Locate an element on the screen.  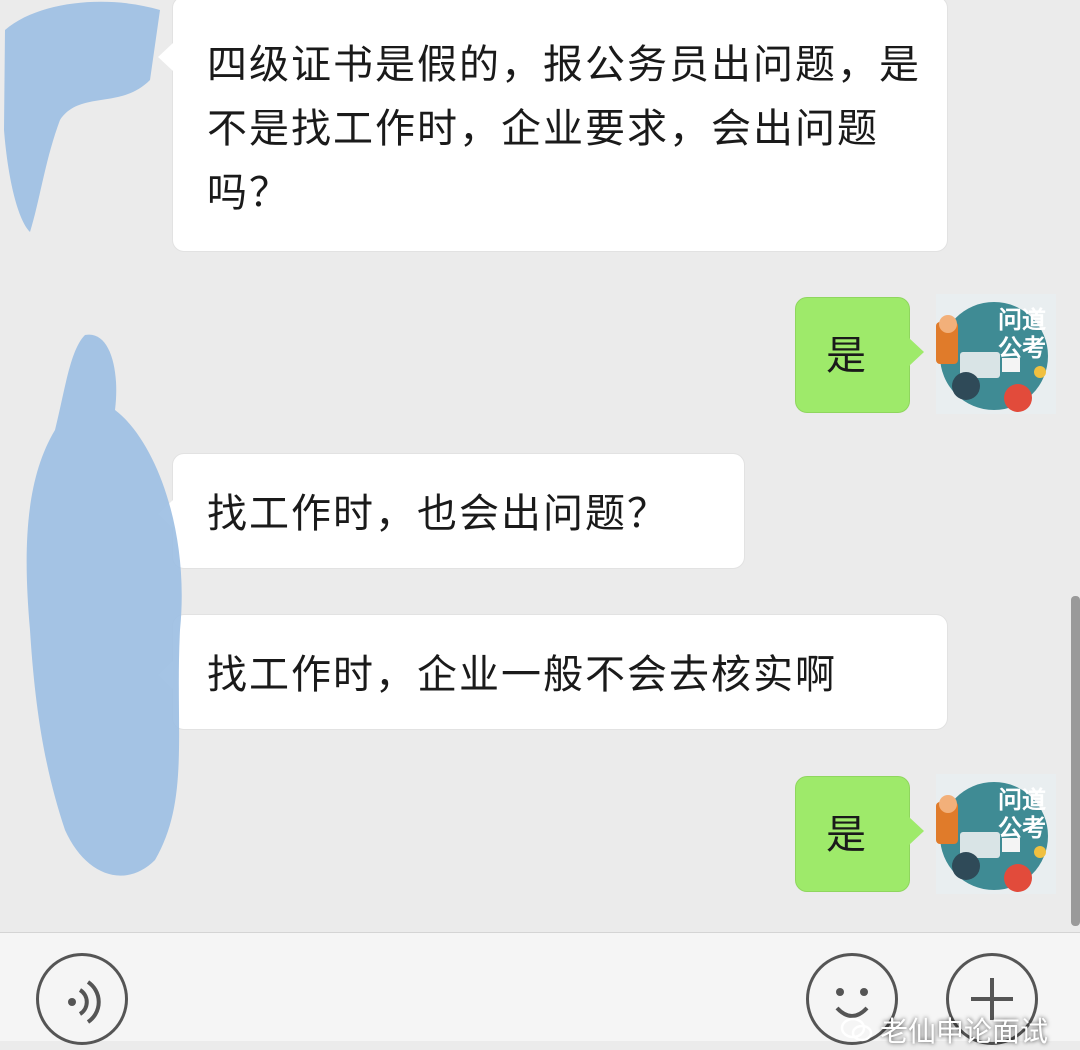
message-text: 四级证书是假的，报公务员出问题，是不是找工作时，企业要求，会出问题吗？ is located at coordinates (564, 129).